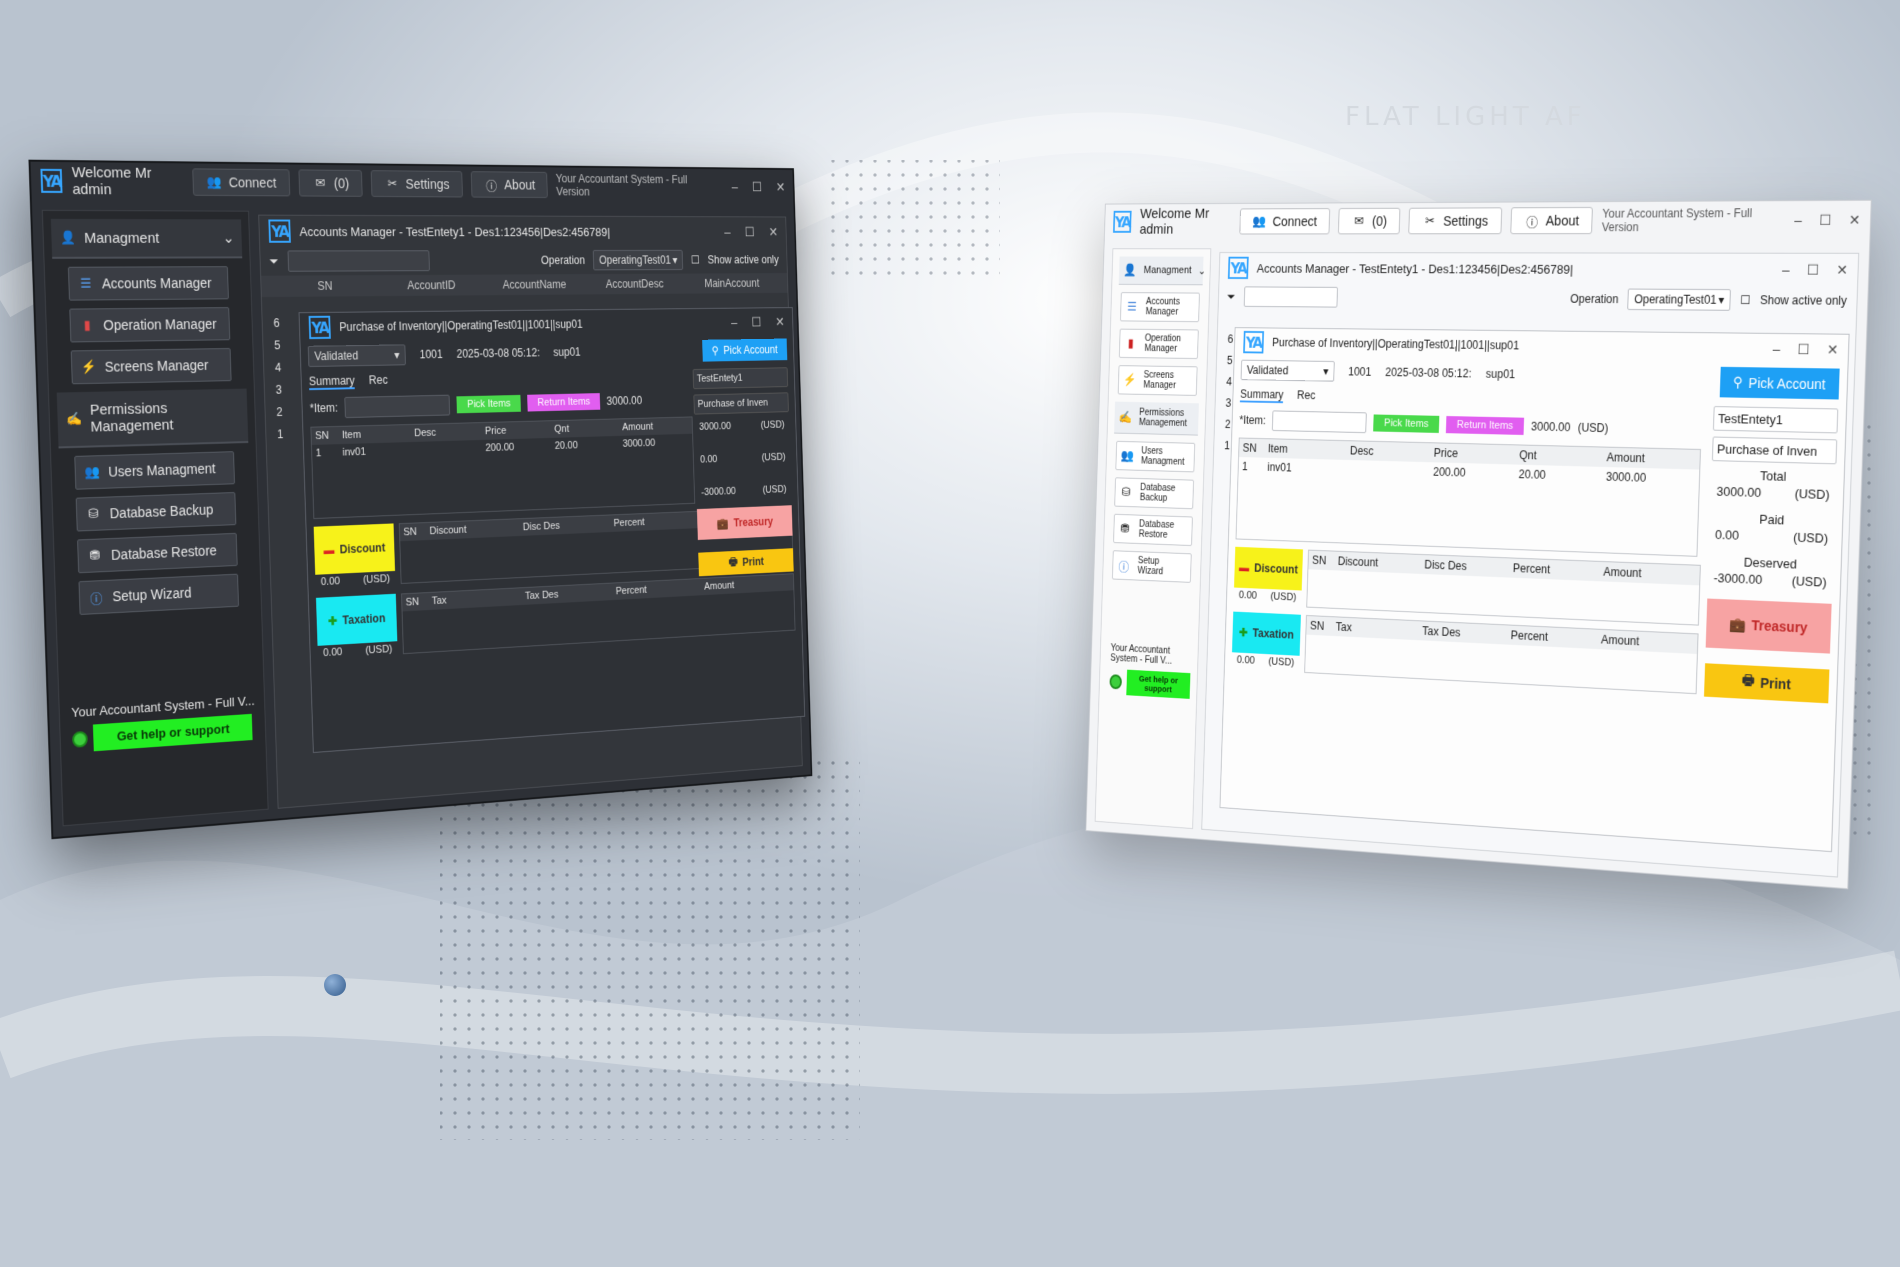 The width and height of the screenshot is (1900, 1267). What do you see at coordinates (1810, 538) in the screenshot?
I see `currency-label: (USD)` at bounding box center [1810, 538].